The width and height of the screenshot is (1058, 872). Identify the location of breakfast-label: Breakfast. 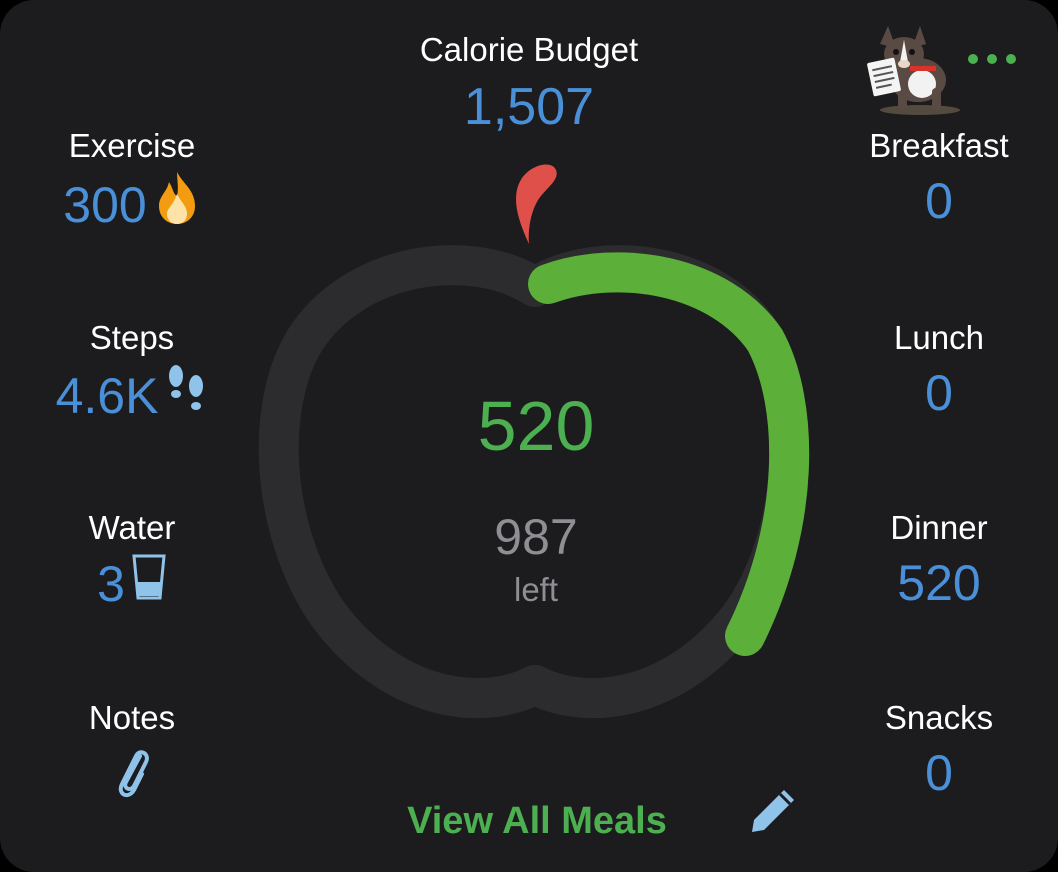
(939, 145).